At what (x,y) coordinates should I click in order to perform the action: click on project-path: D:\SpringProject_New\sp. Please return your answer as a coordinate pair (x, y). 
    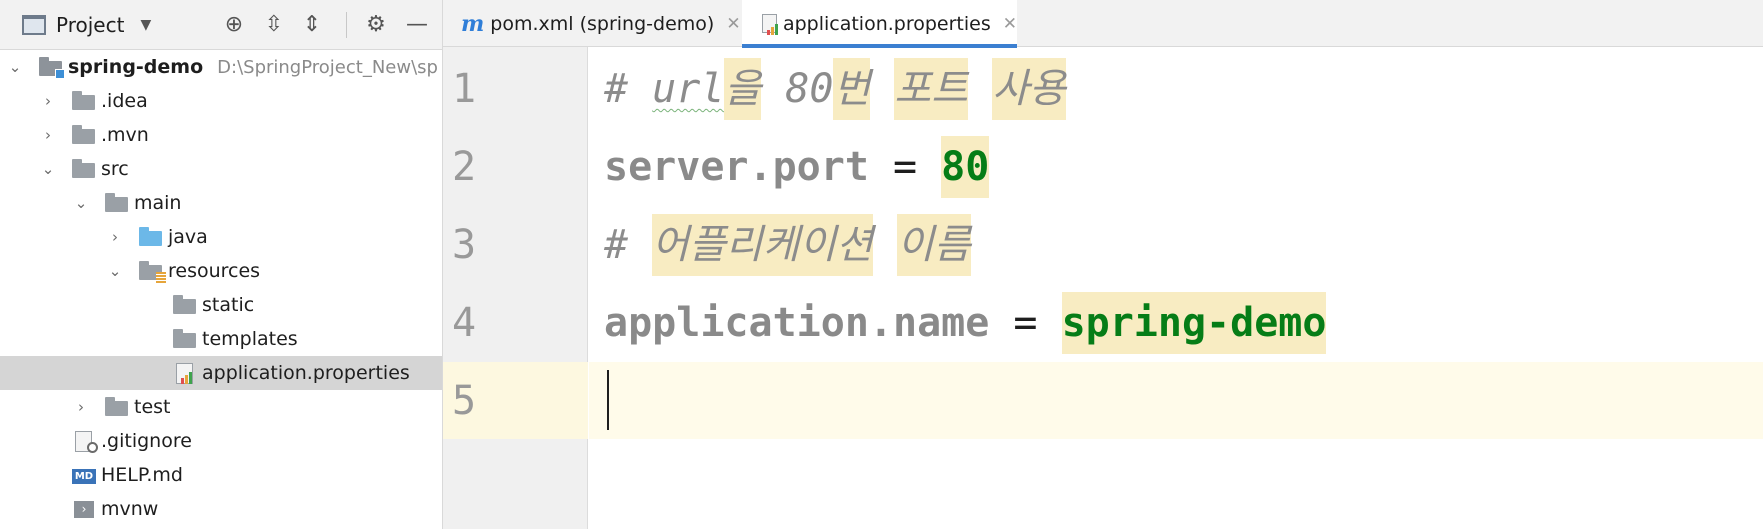
    Looking at the image, I should click on (327, 67).